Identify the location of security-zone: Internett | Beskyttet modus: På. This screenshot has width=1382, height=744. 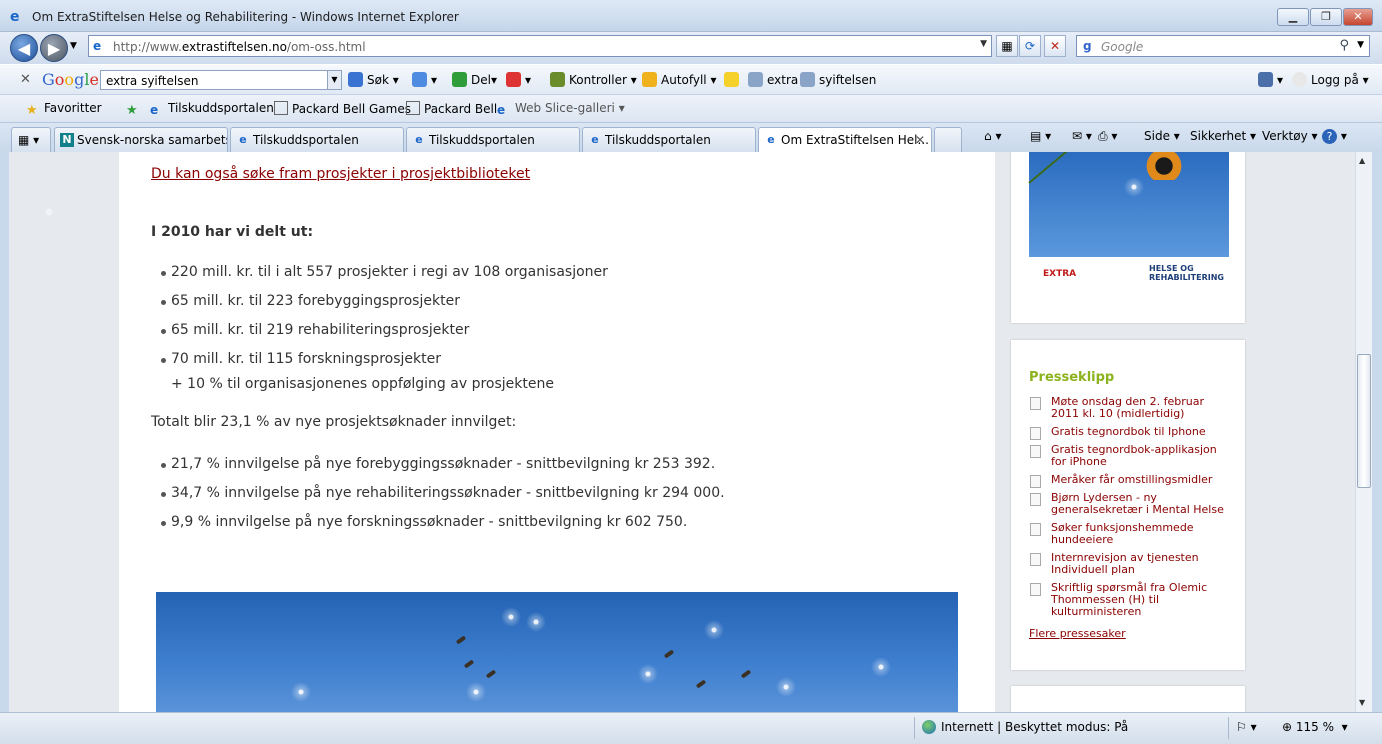
(1025, 727).